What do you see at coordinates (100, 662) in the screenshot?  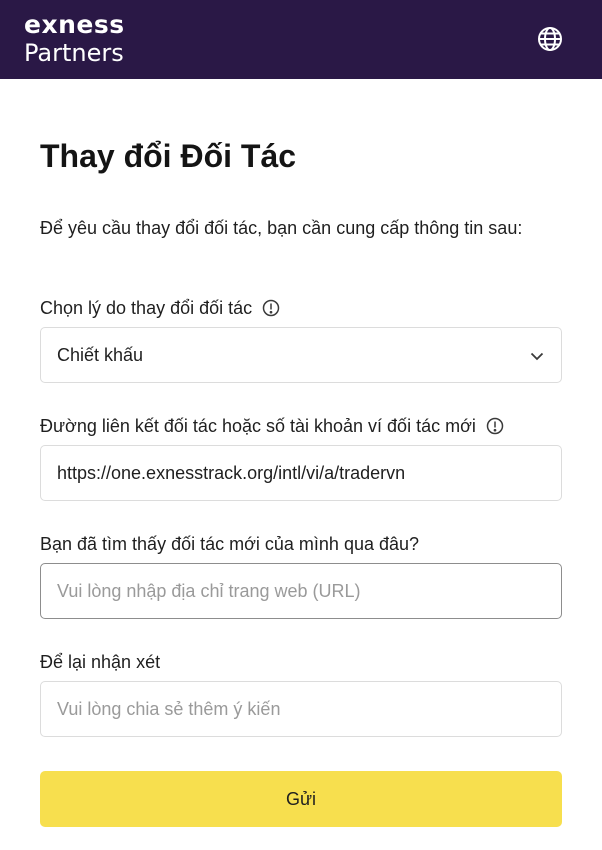 I see `comment-label: Để lại nhận xét` at bounding box center [100, 662].